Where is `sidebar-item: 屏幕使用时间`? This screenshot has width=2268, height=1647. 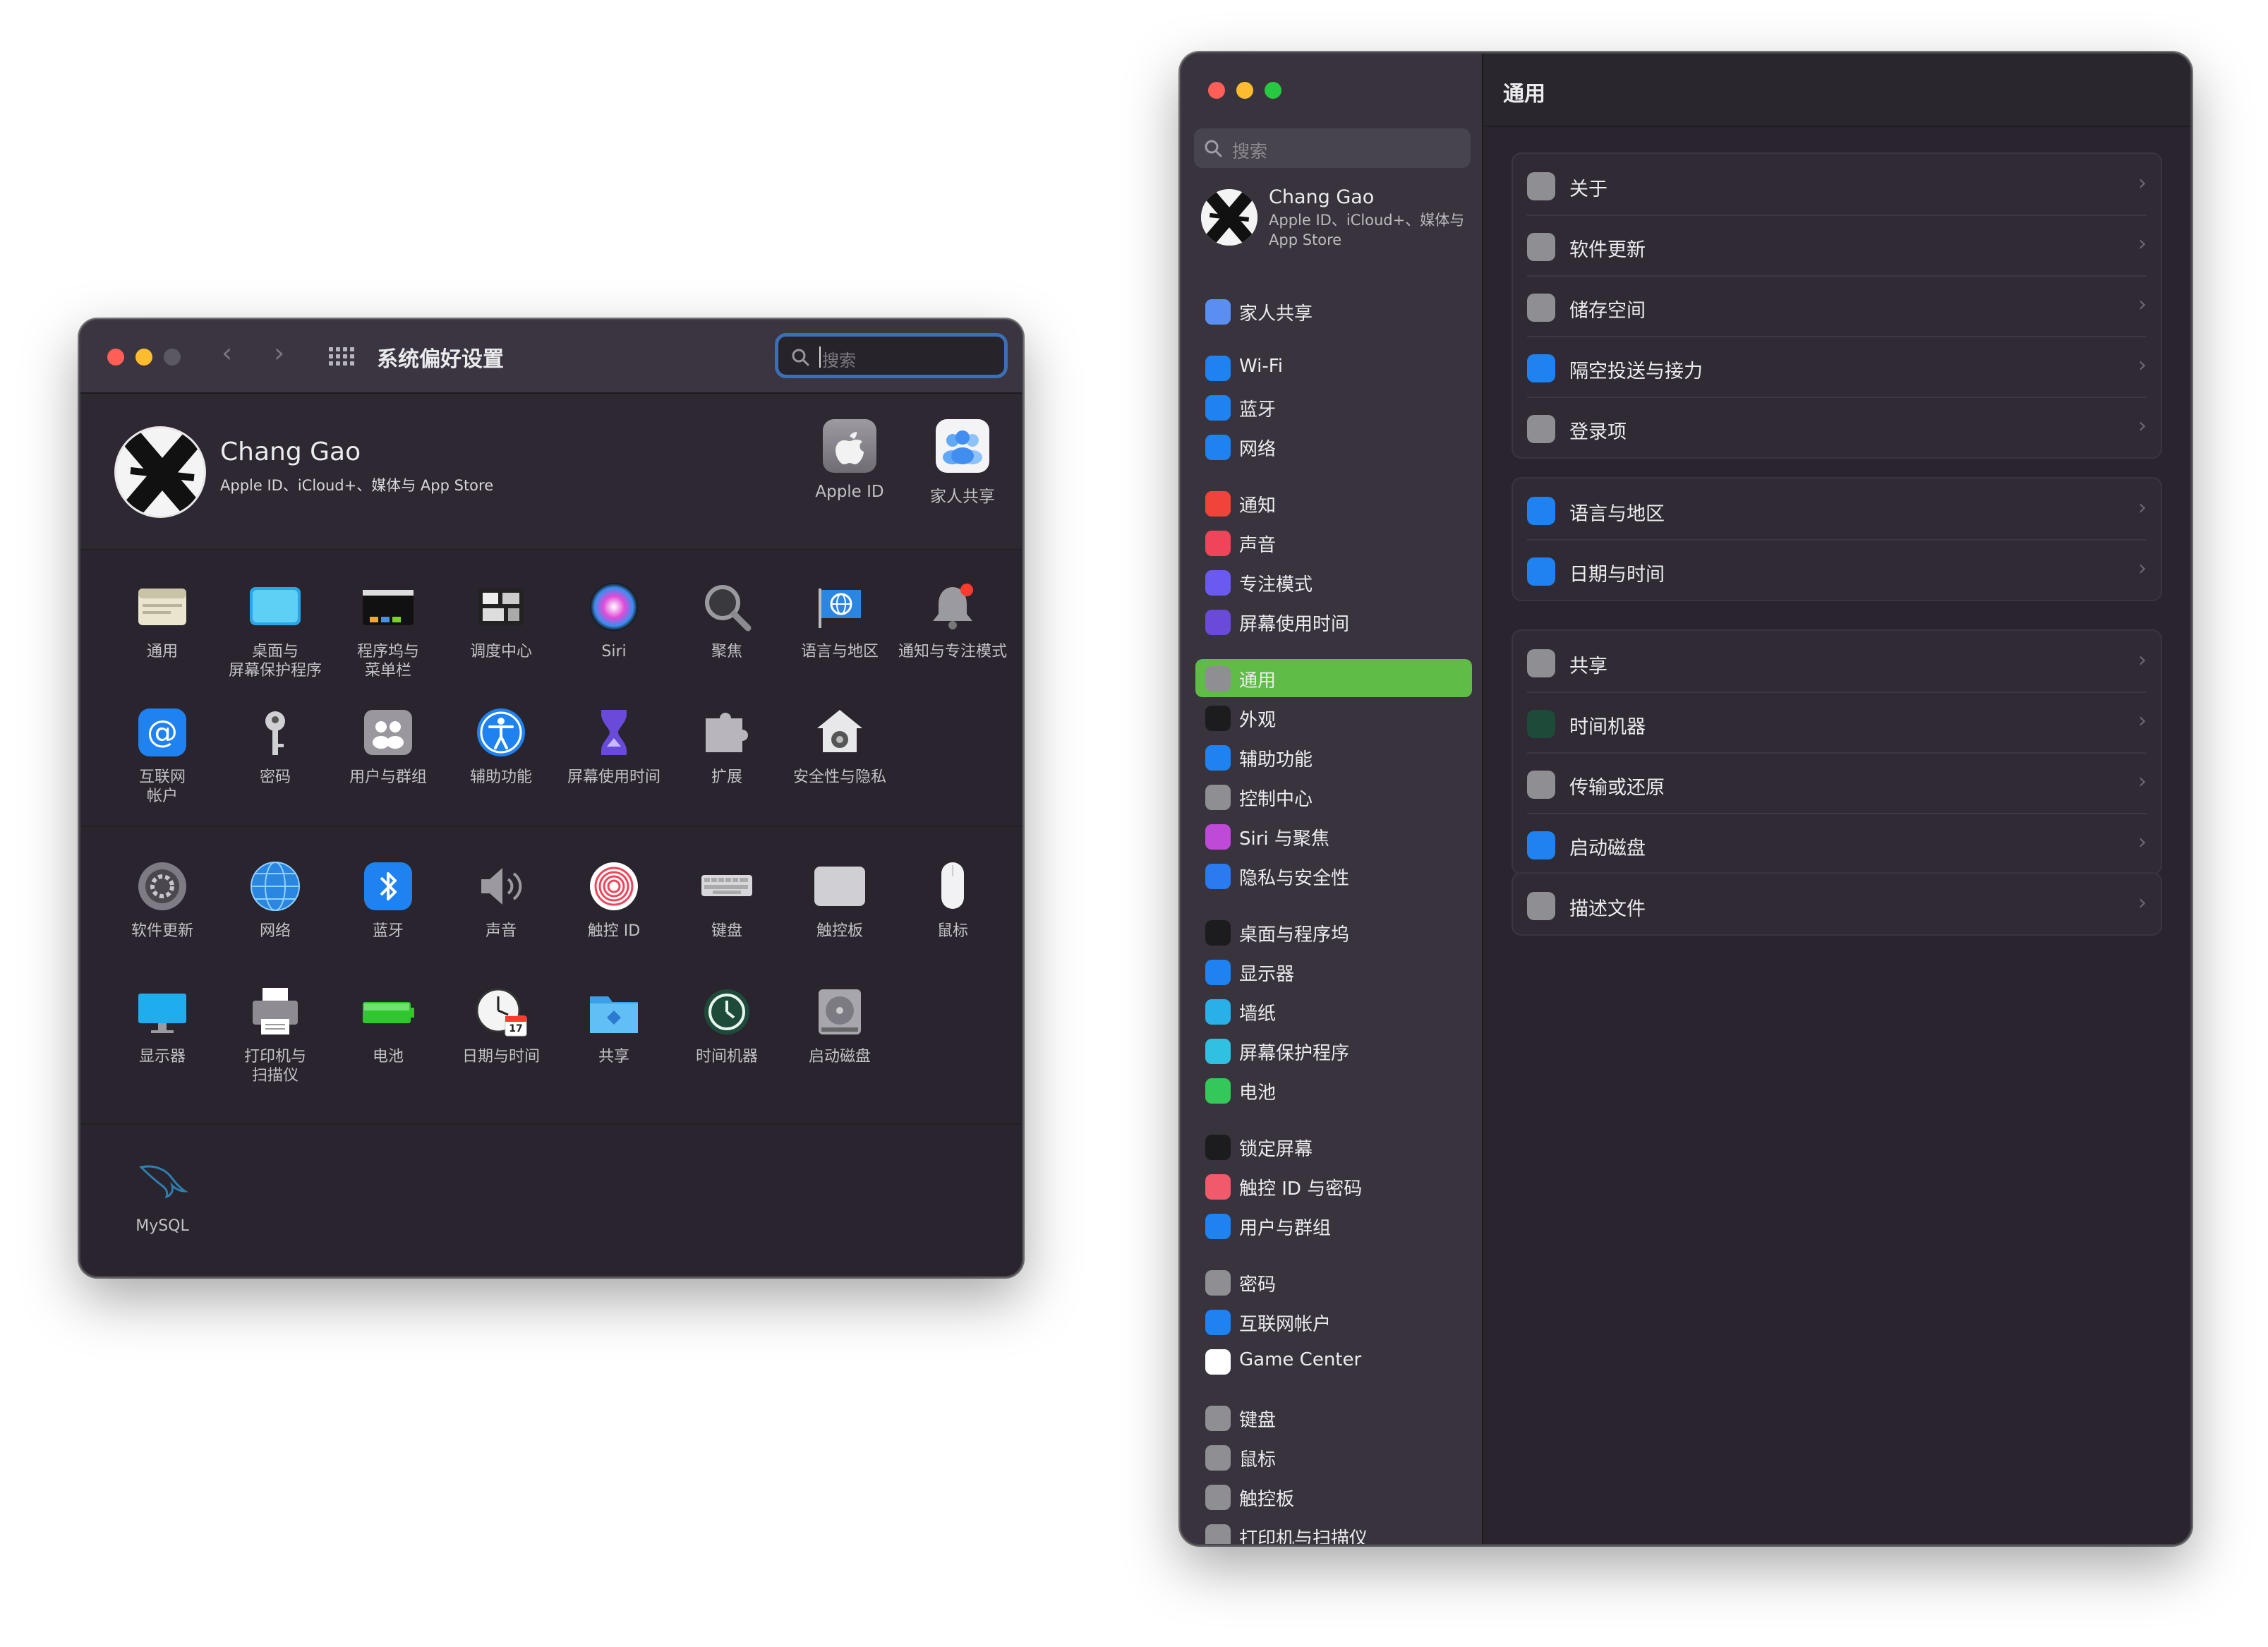
sidebar-item: 屏幕使用时间 is located at coordinates (1333, 622).